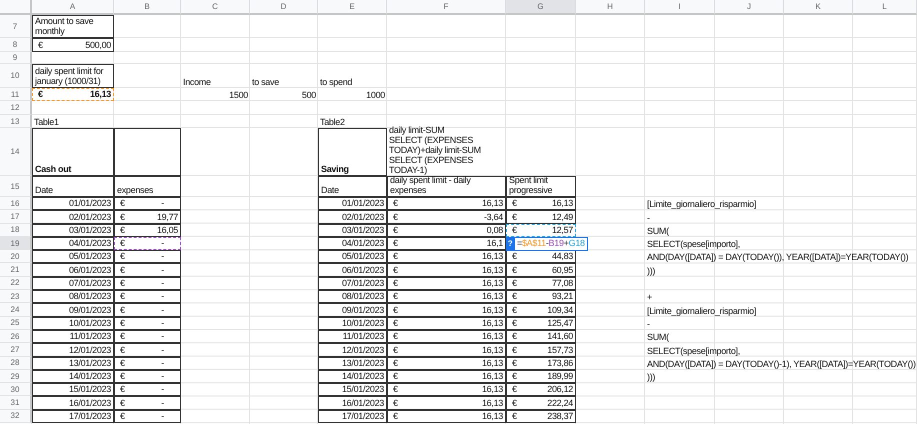  Describe the element at coordinates (16, 121) in the screenshot. I see `row-header: 13` at that location.